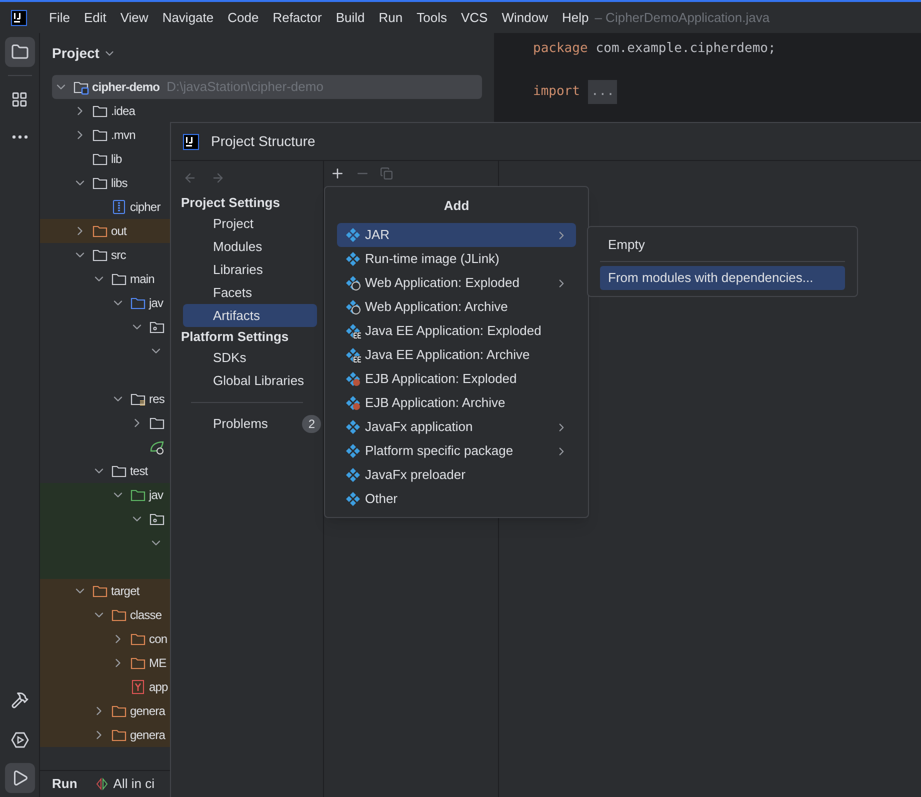  I want to click on settings-item: Libraries, so click(250, 269).